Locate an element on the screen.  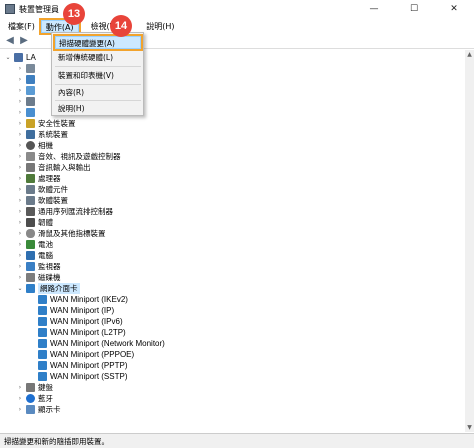
tree-category: › 通用序列匯流排控制器 is located at coordinates (64, 211).